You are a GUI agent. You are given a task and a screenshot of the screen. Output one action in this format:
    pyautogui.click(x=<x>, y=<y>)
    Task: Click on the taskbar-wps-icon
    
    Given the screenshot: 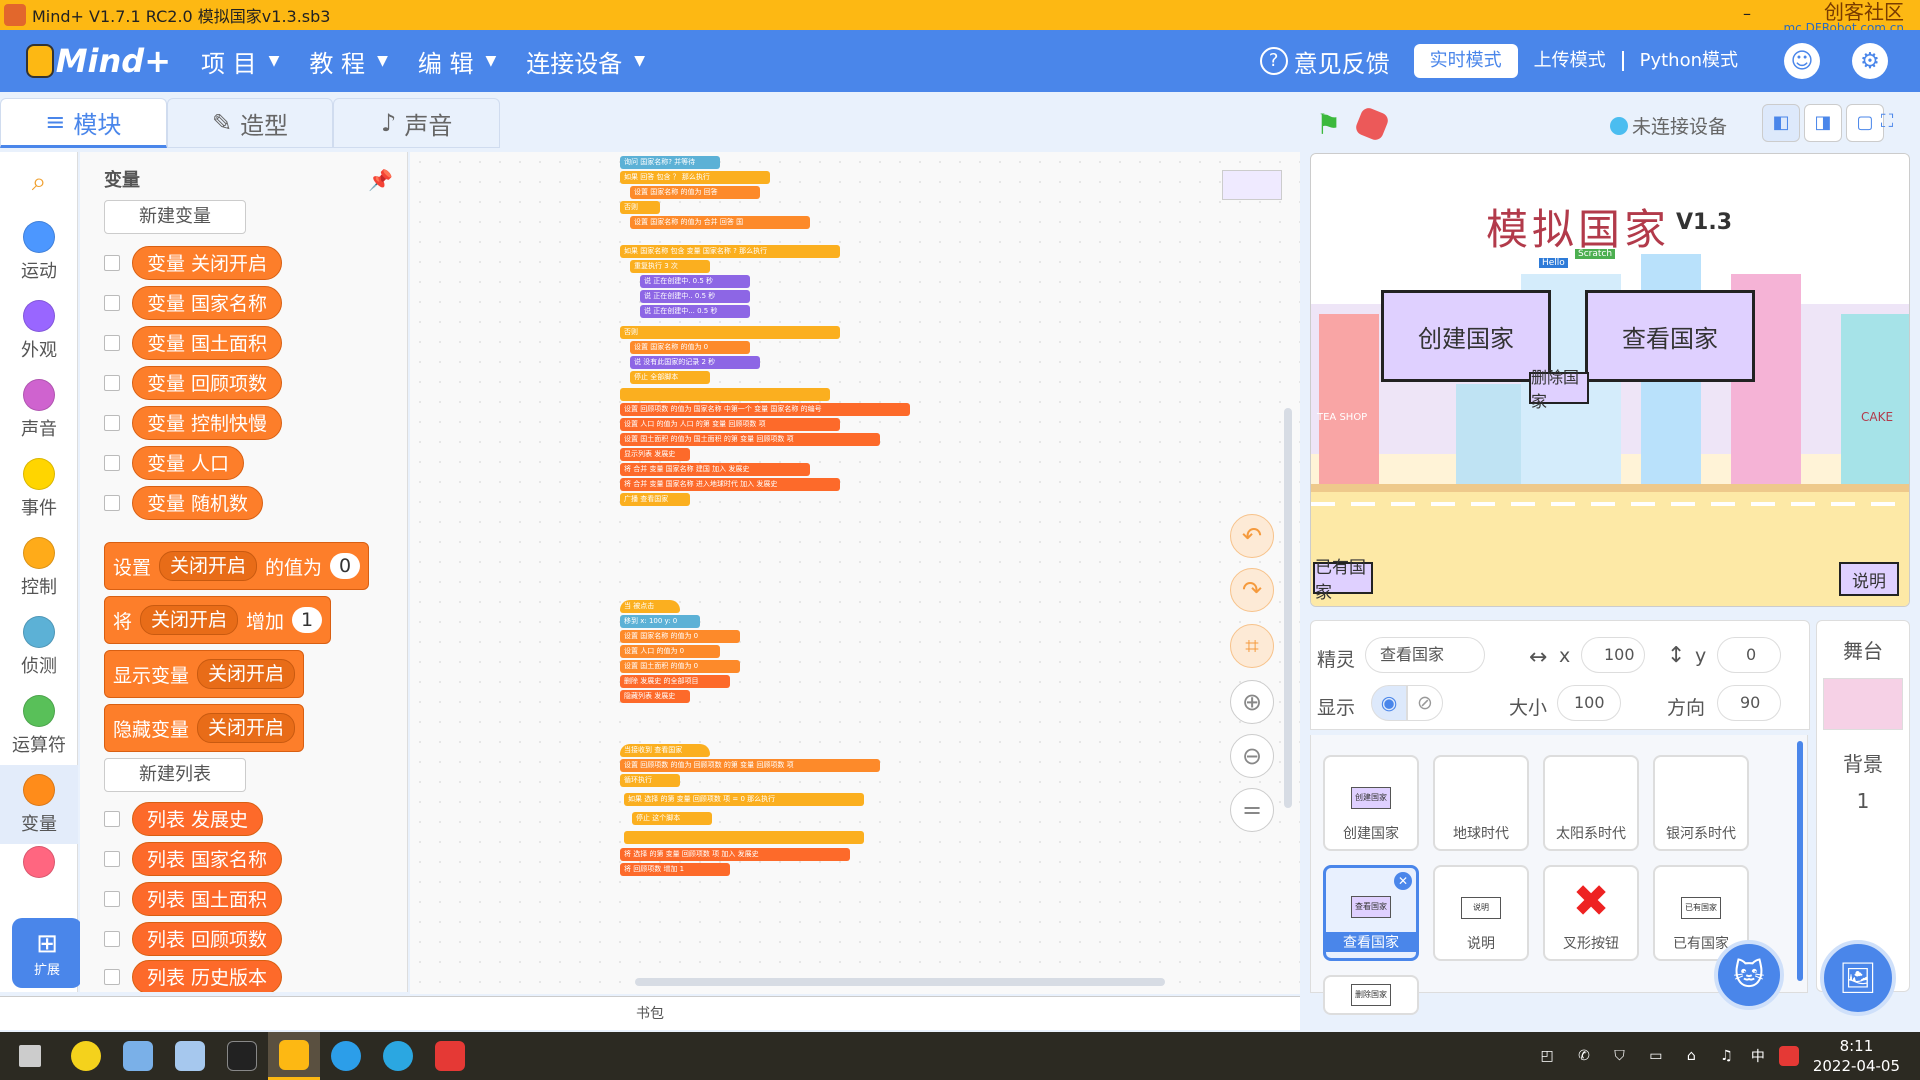 What is the action you would take?
    pyautogui.click(x=450, y=1056)
    